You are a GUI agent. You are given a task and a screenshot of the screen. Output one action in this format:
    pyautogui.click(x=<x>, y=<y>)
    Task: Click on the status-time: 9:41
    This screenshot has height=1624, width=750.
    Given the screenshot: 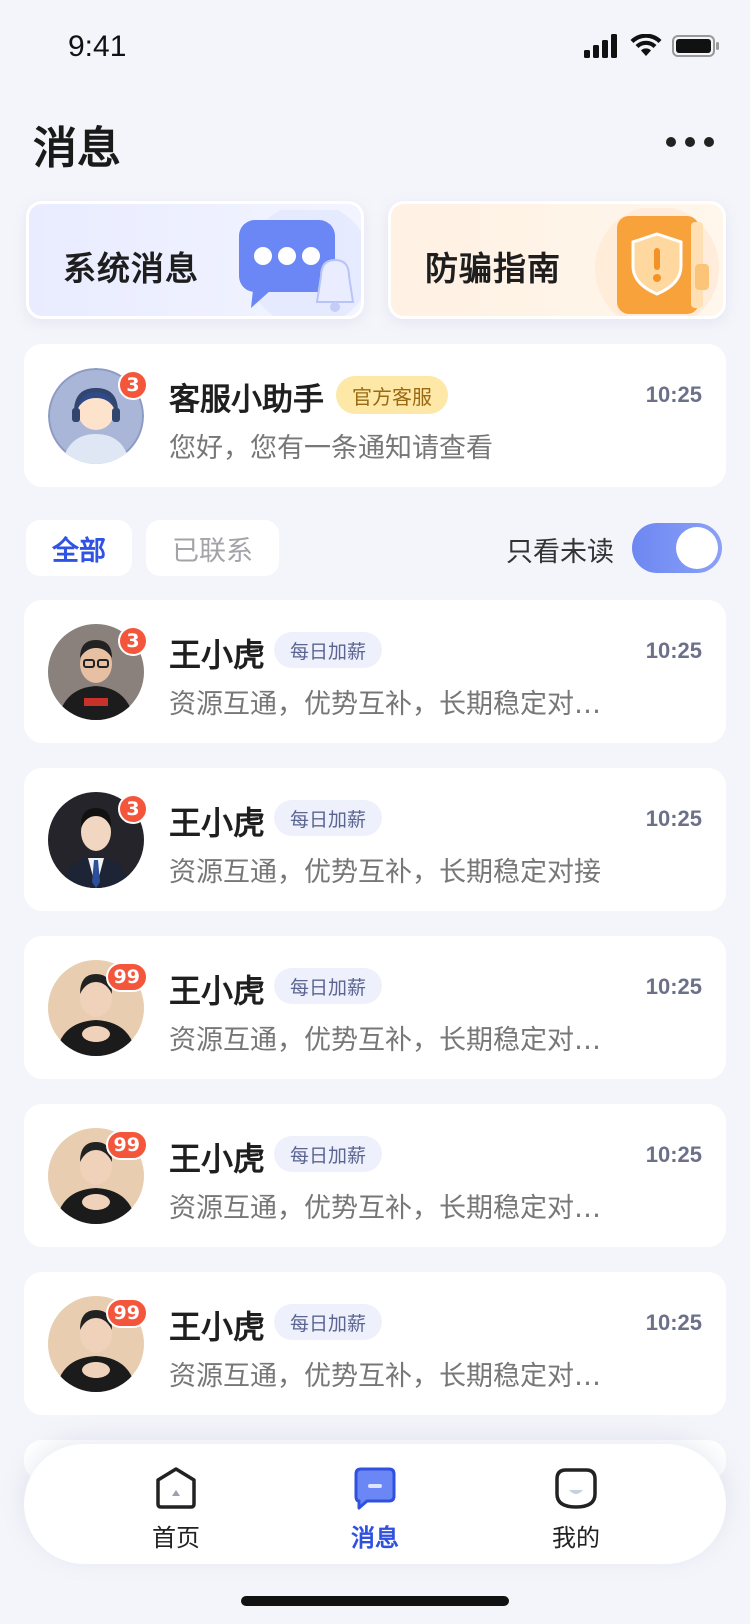 What is the action you would take?
    pyautogui.click(x=97, y=46)
    